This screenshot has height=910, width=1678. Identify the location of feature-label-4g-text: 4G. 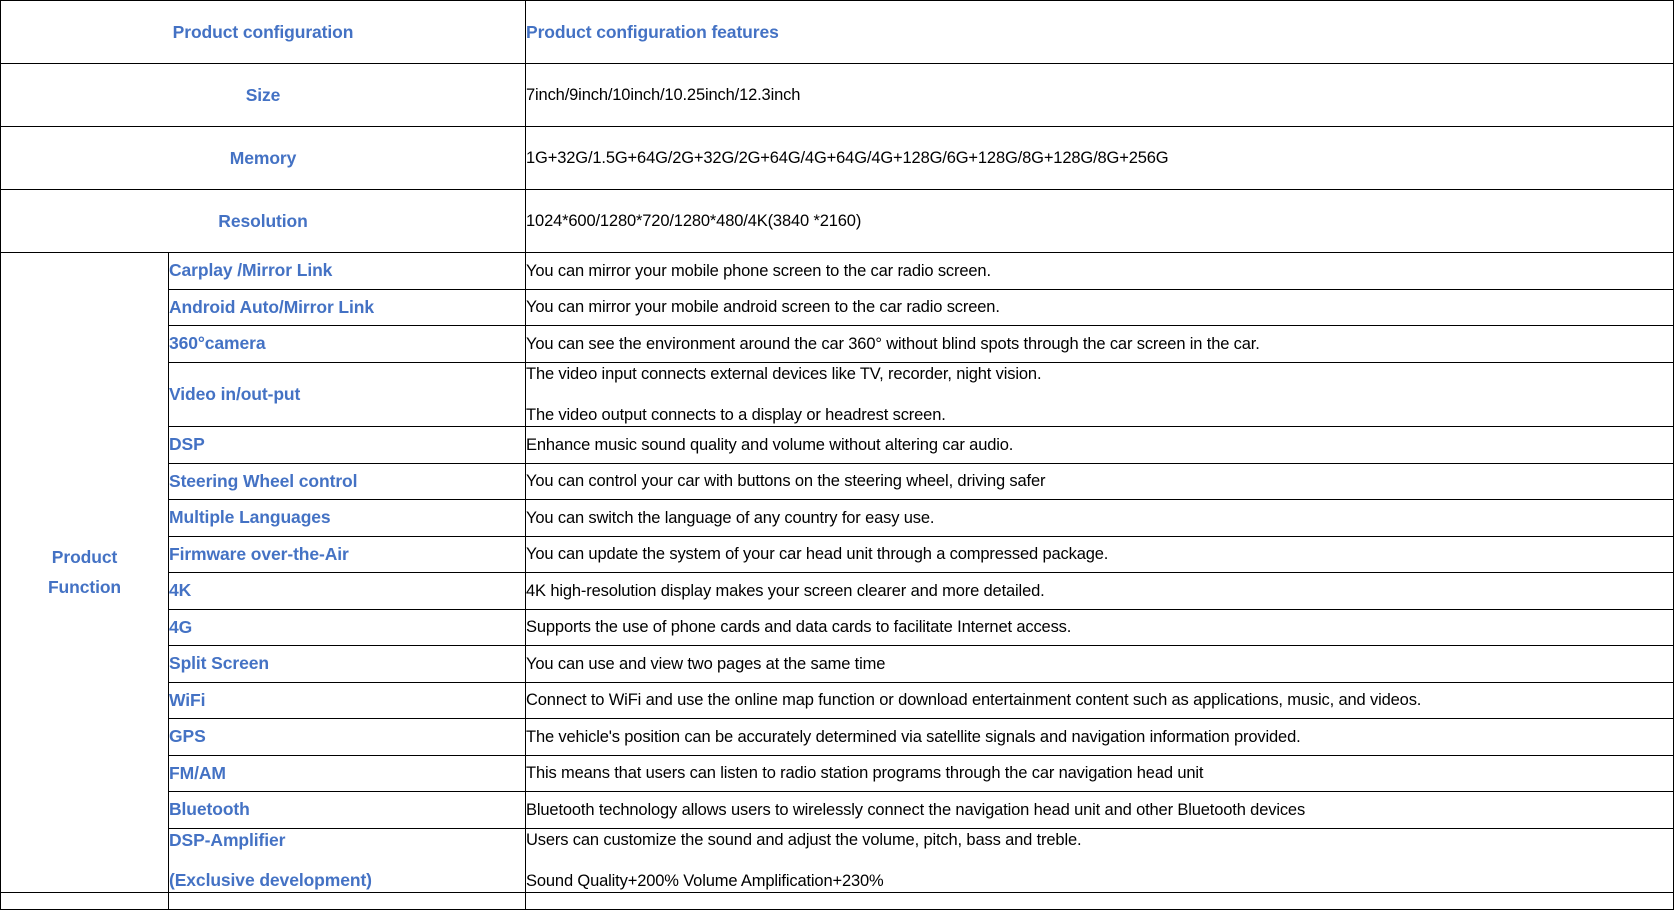
(181, 626).